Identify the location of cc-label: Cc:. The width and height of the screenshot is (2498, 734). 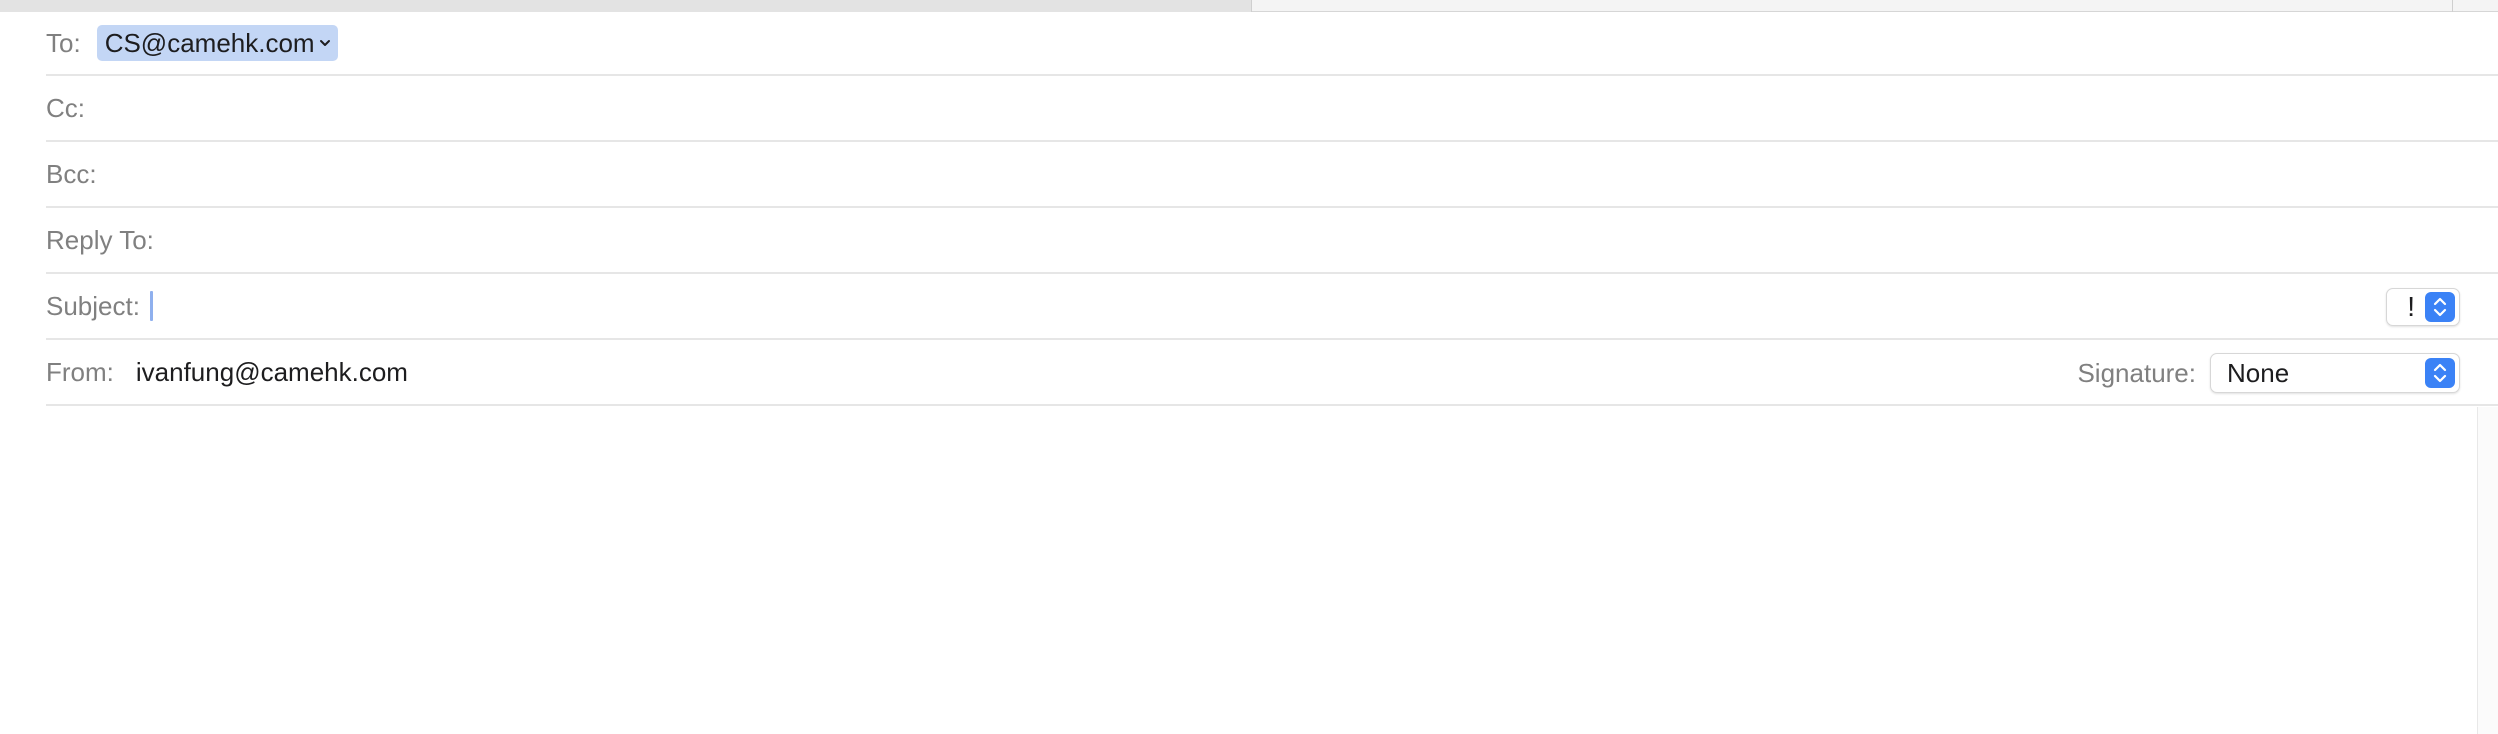
(65, 107).